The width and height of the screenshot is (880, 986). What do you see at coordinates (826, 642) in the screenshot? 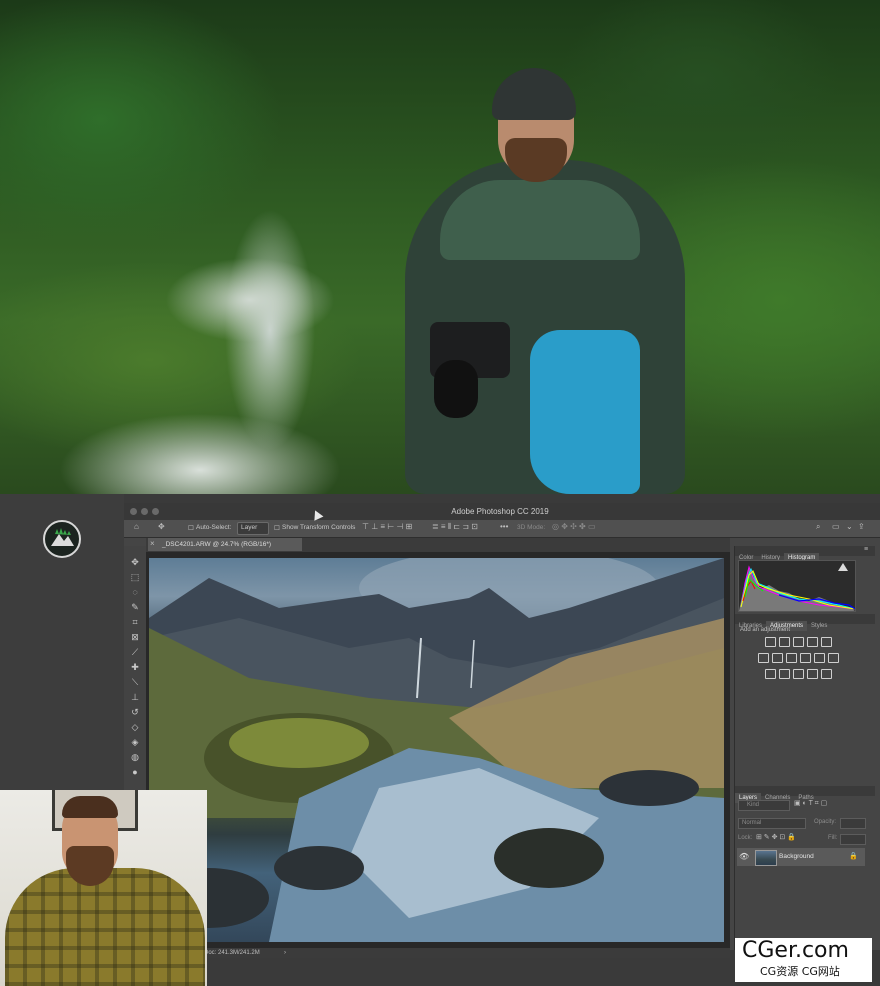
I see `vibrance-icon` at bounding box center [826, 642].